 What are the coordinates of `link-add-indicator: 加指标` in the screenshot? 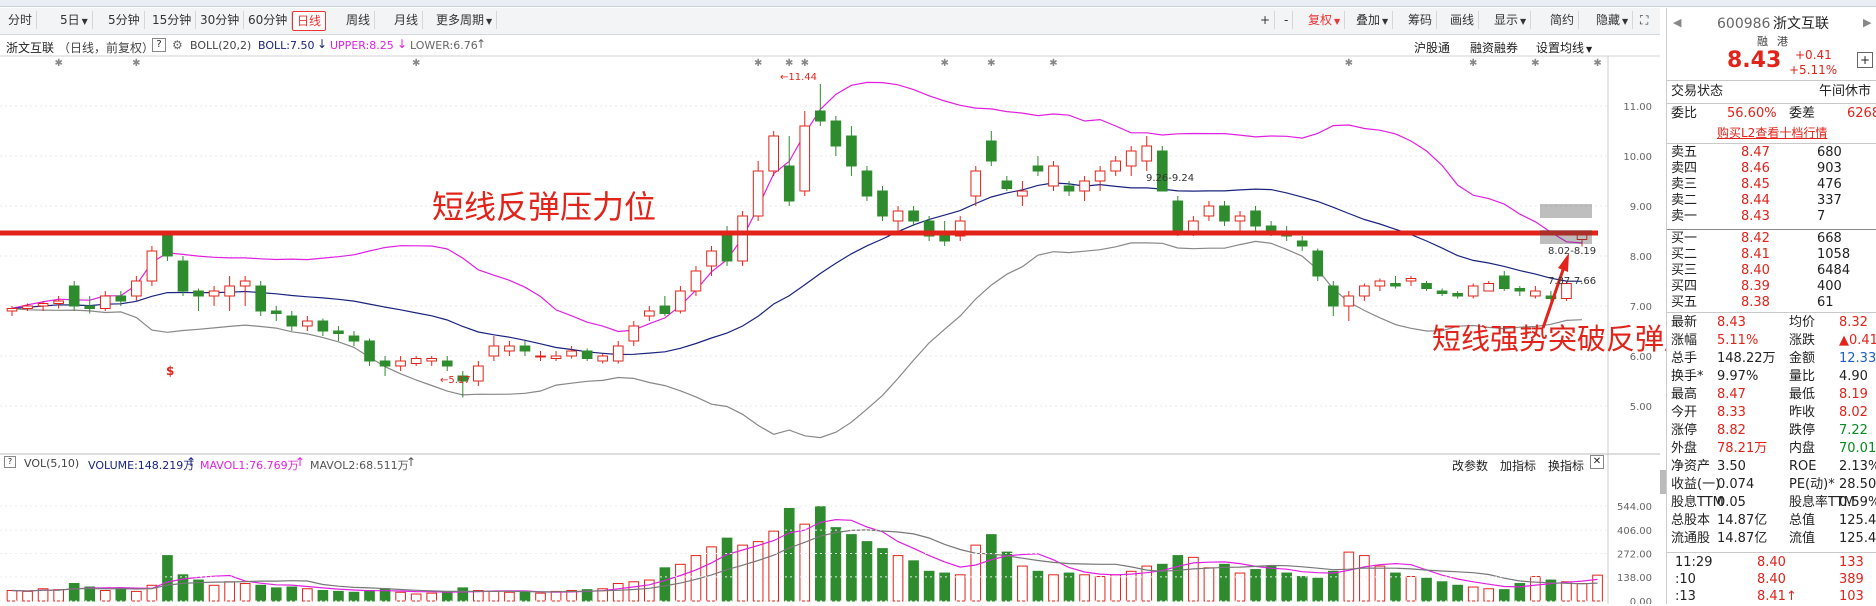 It's located at (1518, 465).